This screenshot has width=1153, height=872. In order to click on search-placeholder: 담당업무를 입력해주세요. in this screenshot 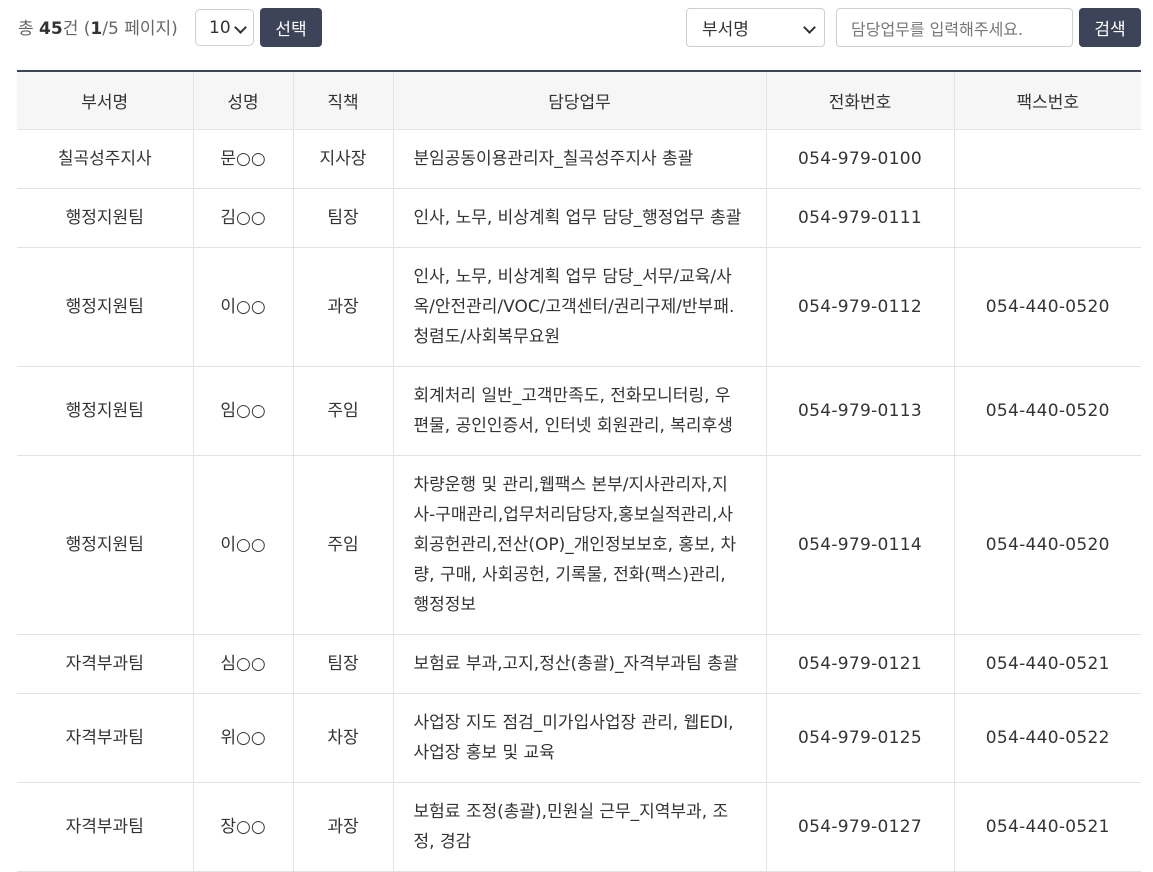, I will do `click(937, 29)`.